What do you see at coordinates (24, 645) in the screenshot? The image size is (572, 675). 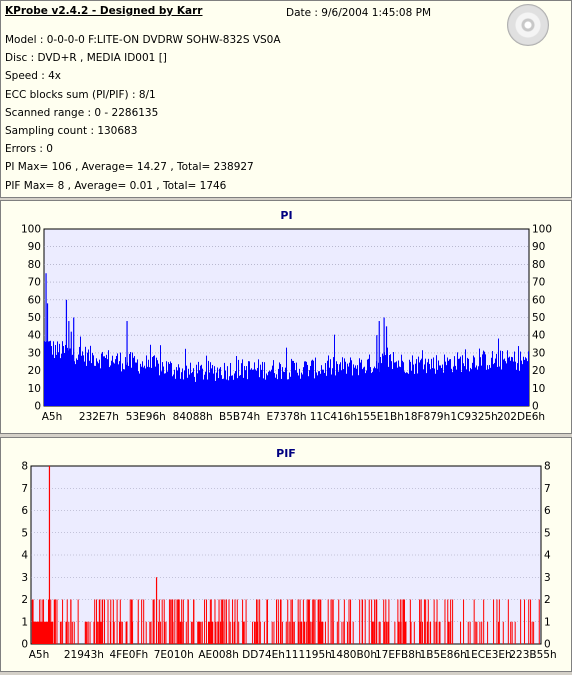 I see `y-tick-label: 0` at bounding box center [24, 645].